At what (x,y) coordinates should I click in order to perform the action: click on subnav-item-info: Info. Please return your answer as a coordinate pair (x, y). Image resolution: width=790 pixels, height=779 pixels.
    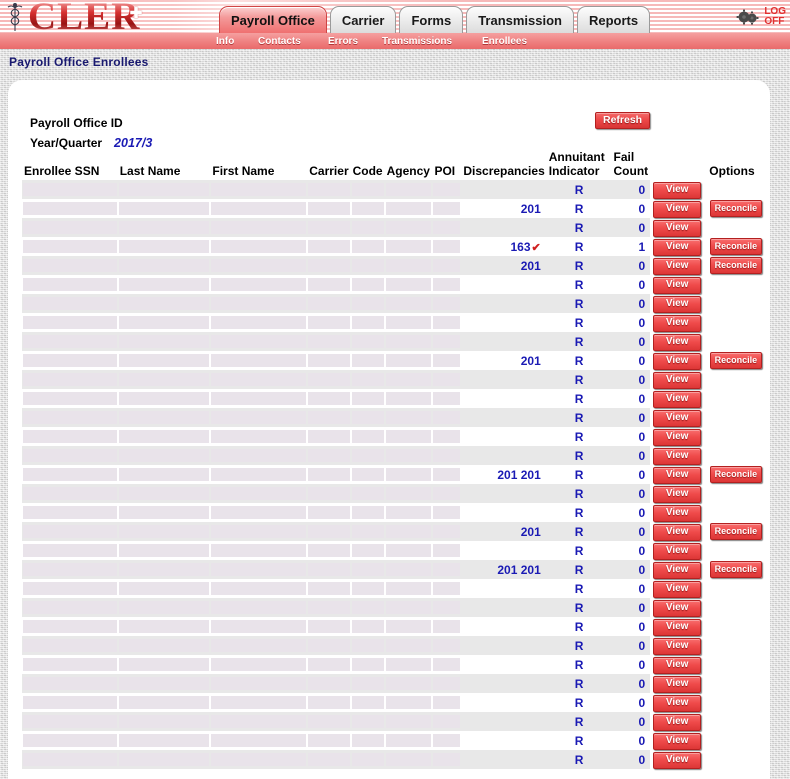
    Looking at the image, I should click on (225, 41).